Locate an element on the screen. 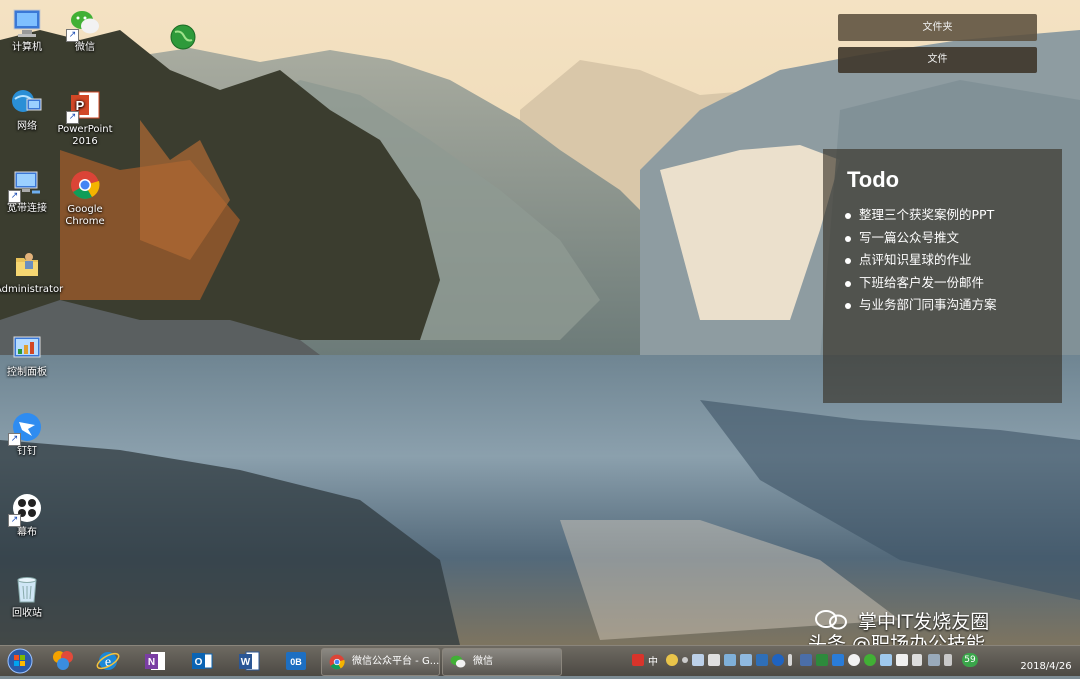  svg-text: N is located at coordinates (151, 662).